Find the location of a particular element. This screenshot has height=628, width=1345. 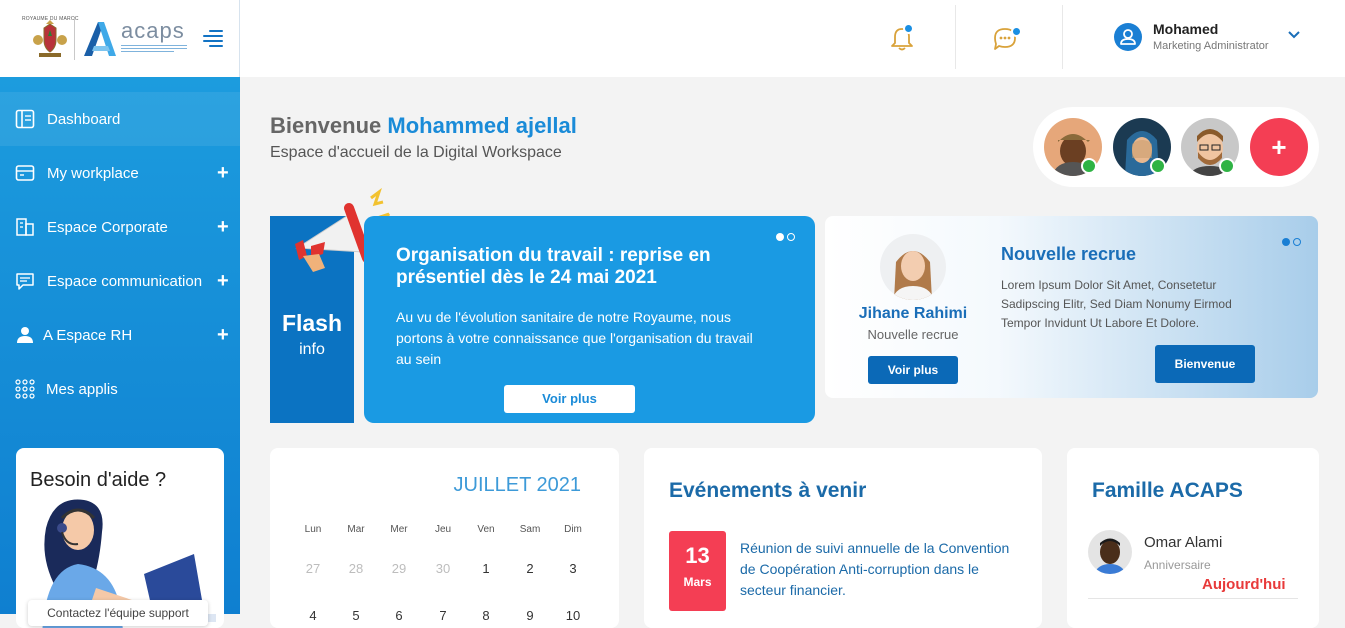

sidebar-item-espace-corporate: Espace Corporate + is located at coordinates (120, 227).